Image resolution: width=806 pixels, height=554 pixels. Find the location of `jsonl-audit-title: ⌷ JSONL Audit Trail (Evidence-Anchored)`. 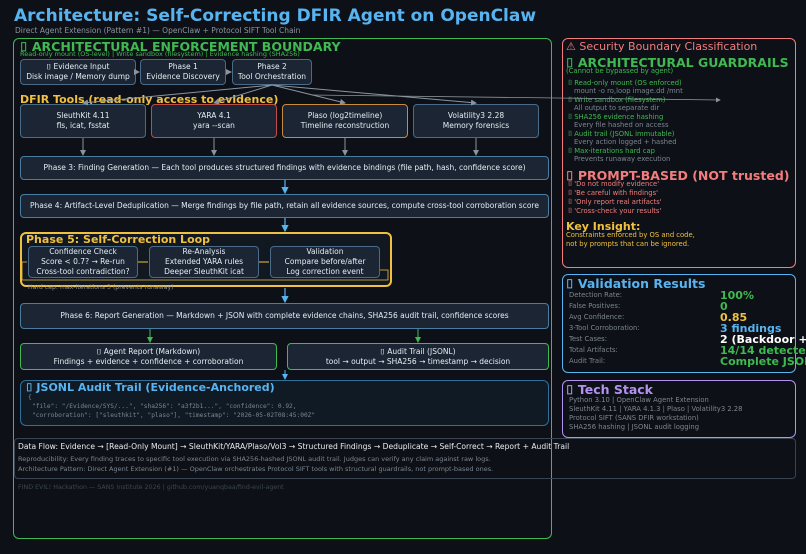

jsonl-audit-title: ⌷ JSONL Audit Trail (Evidence-Anchored) is located at coordinates (150, 387).